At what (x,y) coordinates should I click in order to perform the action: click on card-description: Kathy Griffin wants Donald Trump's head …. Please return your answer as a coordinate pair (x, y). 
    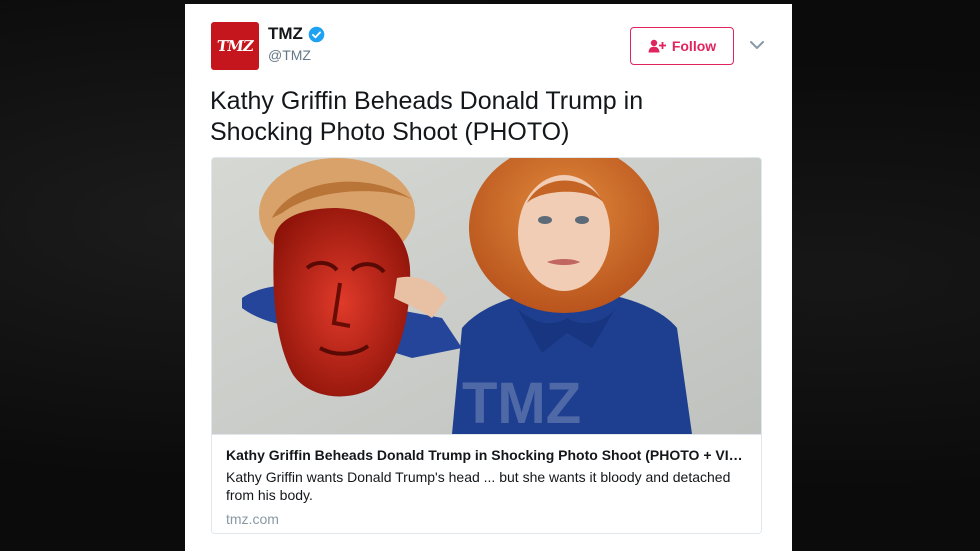
    Looking at the image, I should click on (478, 486).